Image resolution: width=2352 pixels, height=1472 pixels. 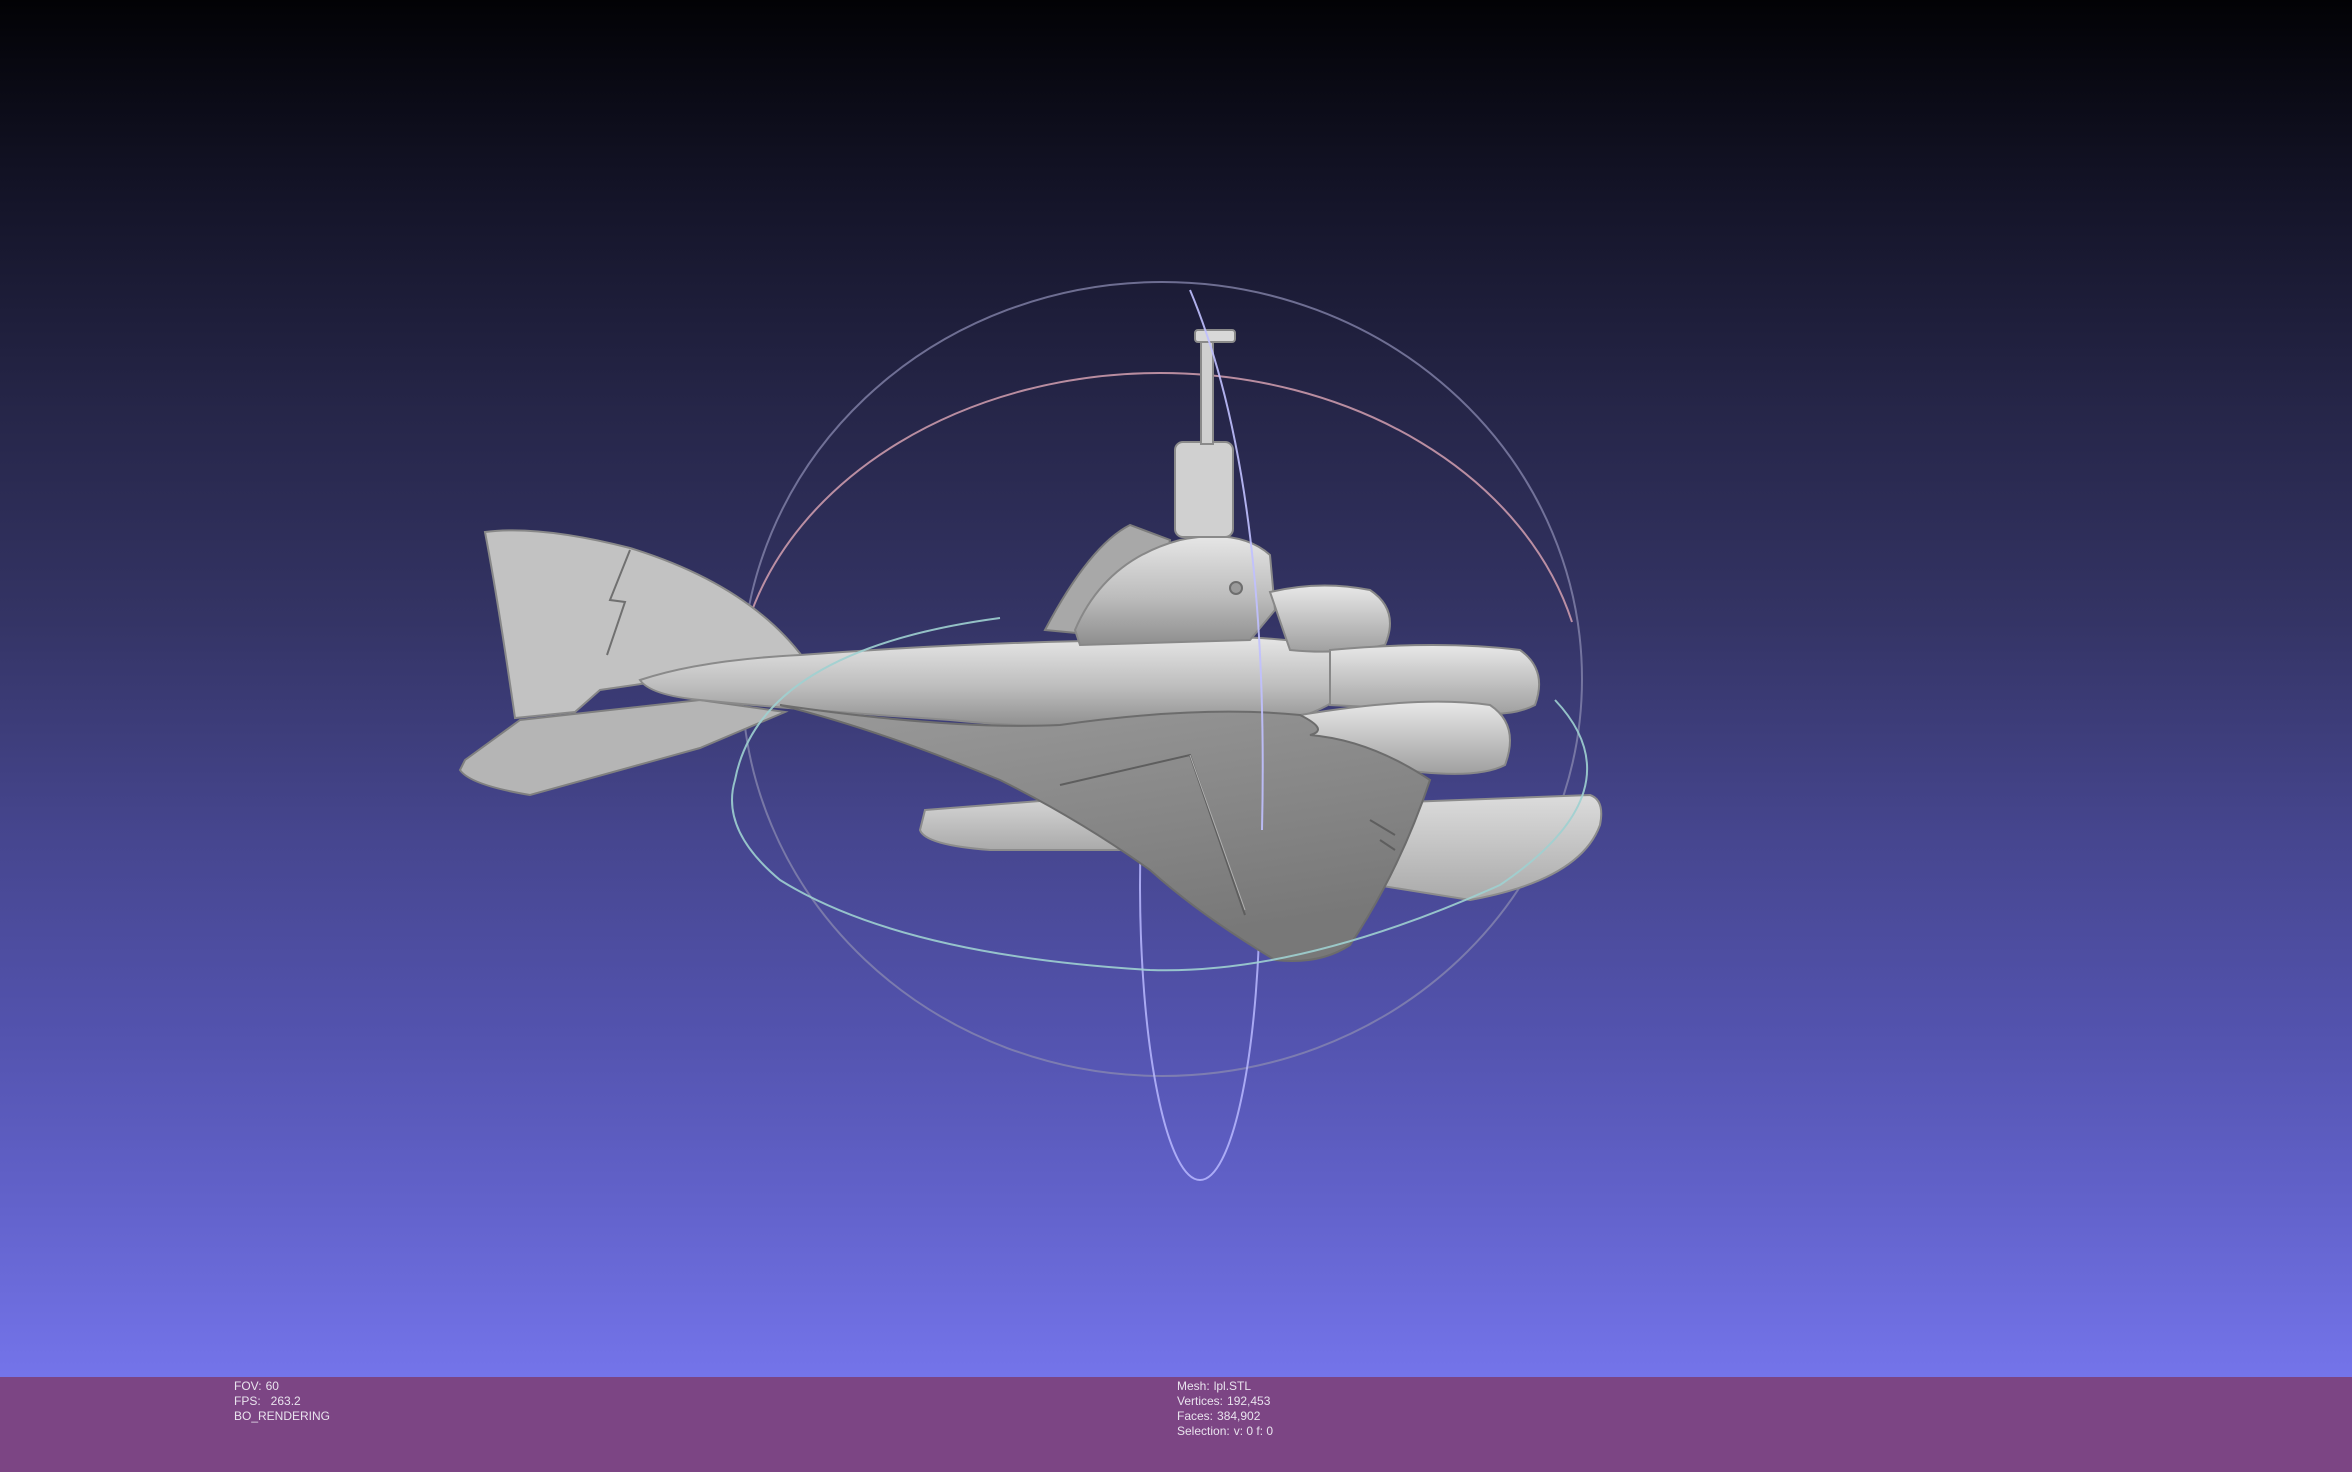 I want to click on vertices-label: Vertices:, so click(x=1200, y=1401).